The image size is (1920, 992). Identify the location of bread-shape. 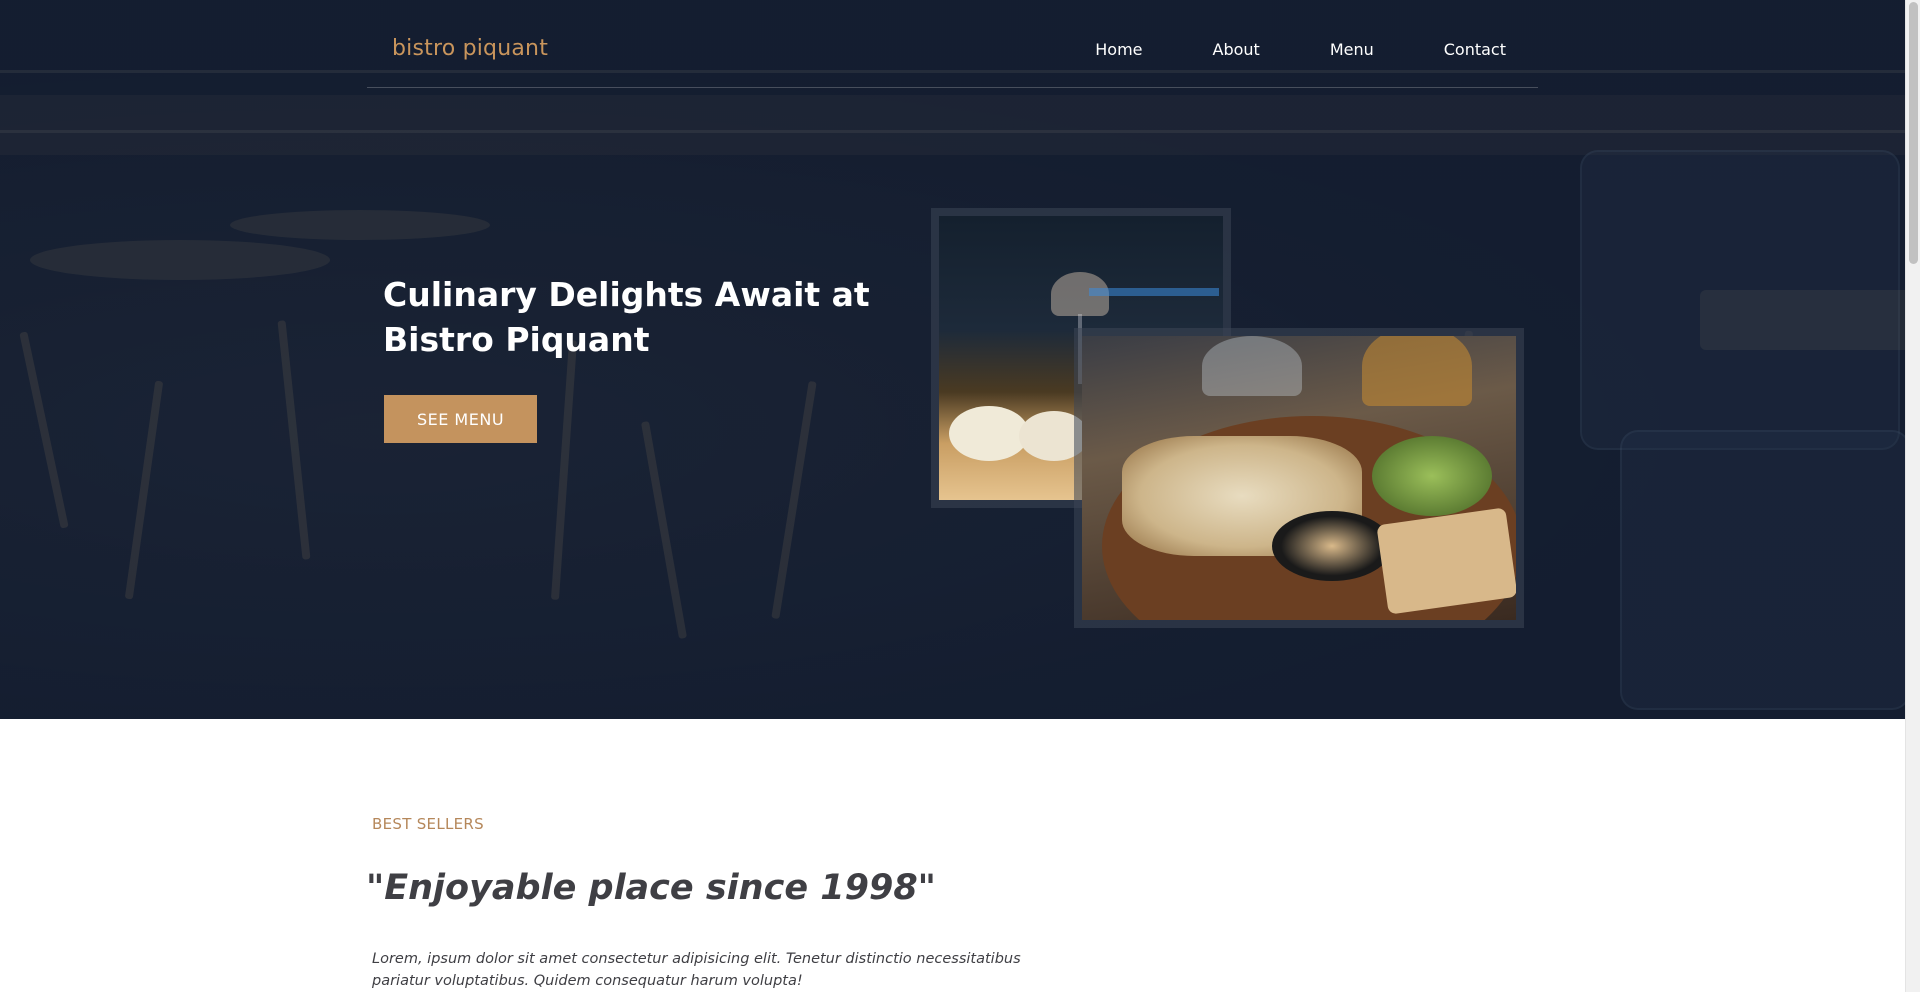
(1446, 561).